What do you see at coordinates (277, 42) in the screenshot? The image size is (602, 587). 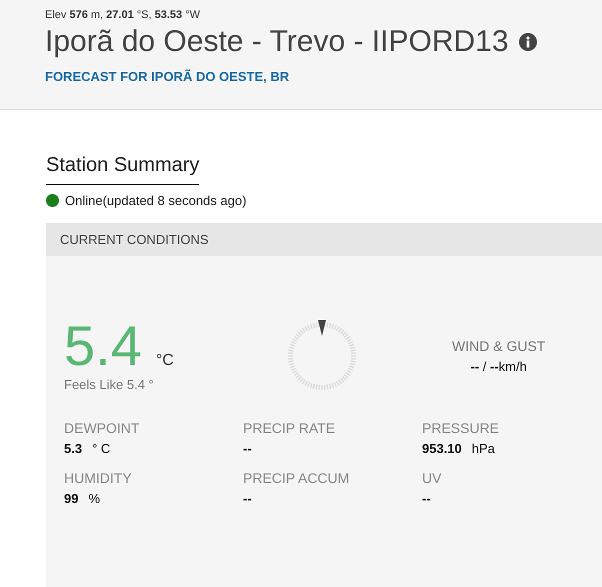 I see `station-title: Iporã do Oeste - Trevo - IIPORD13` at bounding box center [277, 42].